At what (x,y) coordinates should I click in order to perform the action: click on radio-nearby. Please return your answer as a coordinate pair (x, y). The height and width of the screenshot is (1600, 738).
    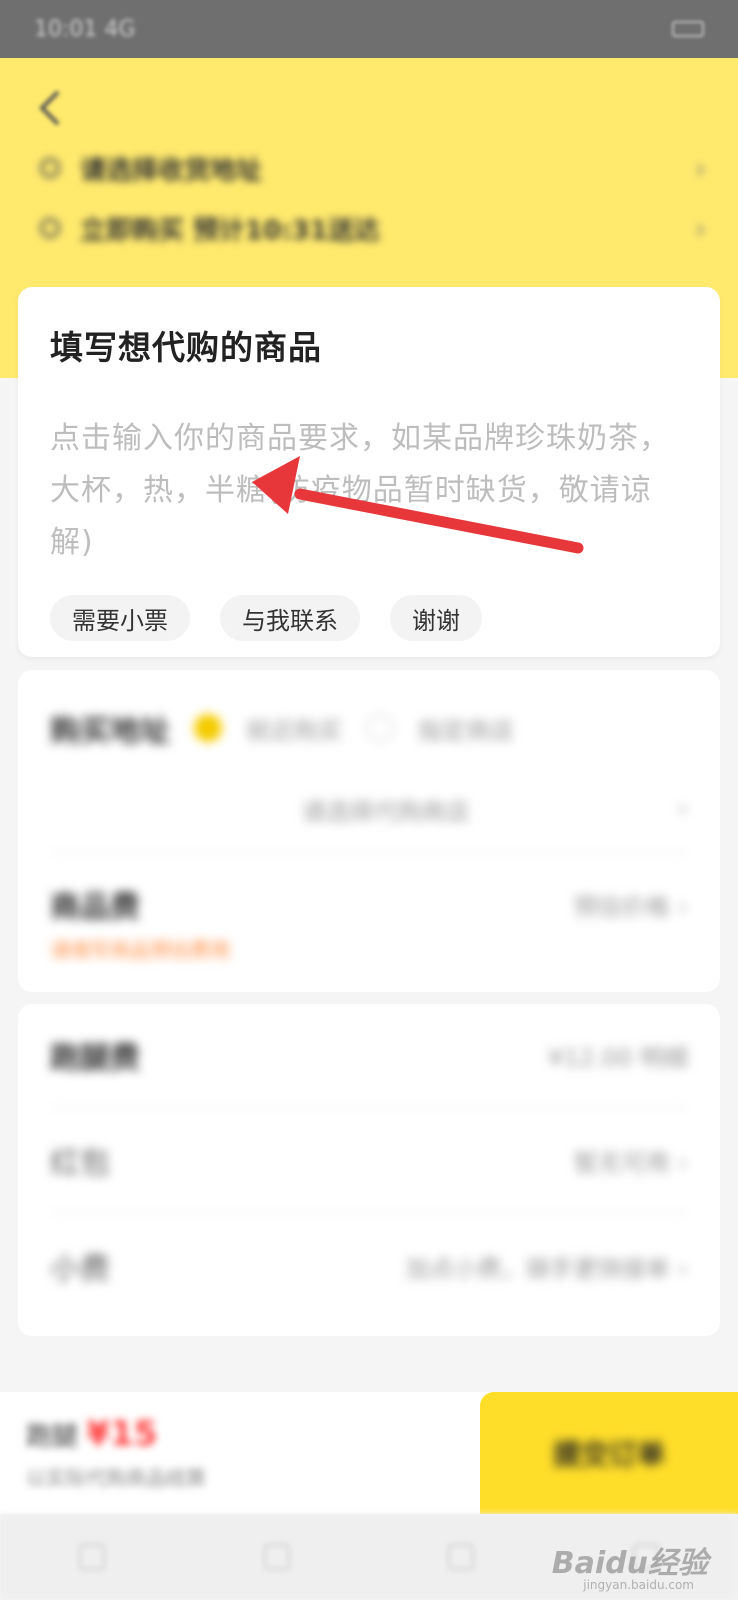
    Looking at the image, I should click on (208, 728).